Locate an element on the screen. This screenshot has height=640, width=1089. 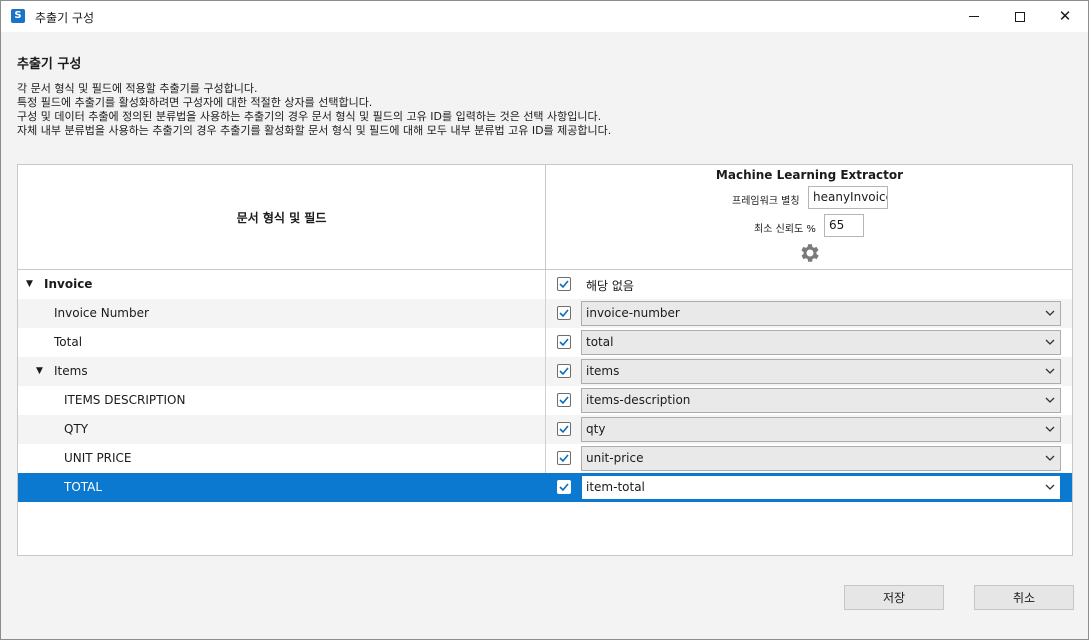
save-button: 저장 is located at coordinates (894, 597).